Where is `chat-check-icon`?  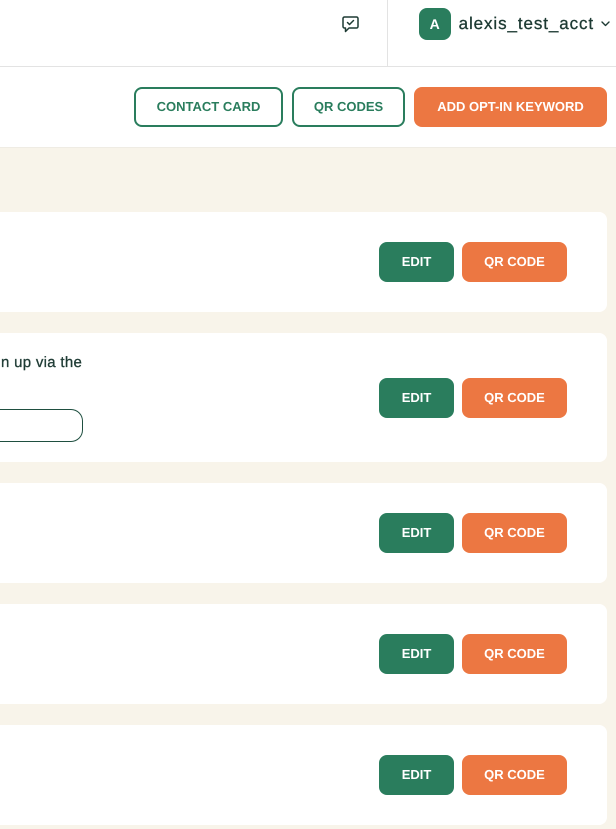 chat-check-icon is located at coordinates (350, 24).